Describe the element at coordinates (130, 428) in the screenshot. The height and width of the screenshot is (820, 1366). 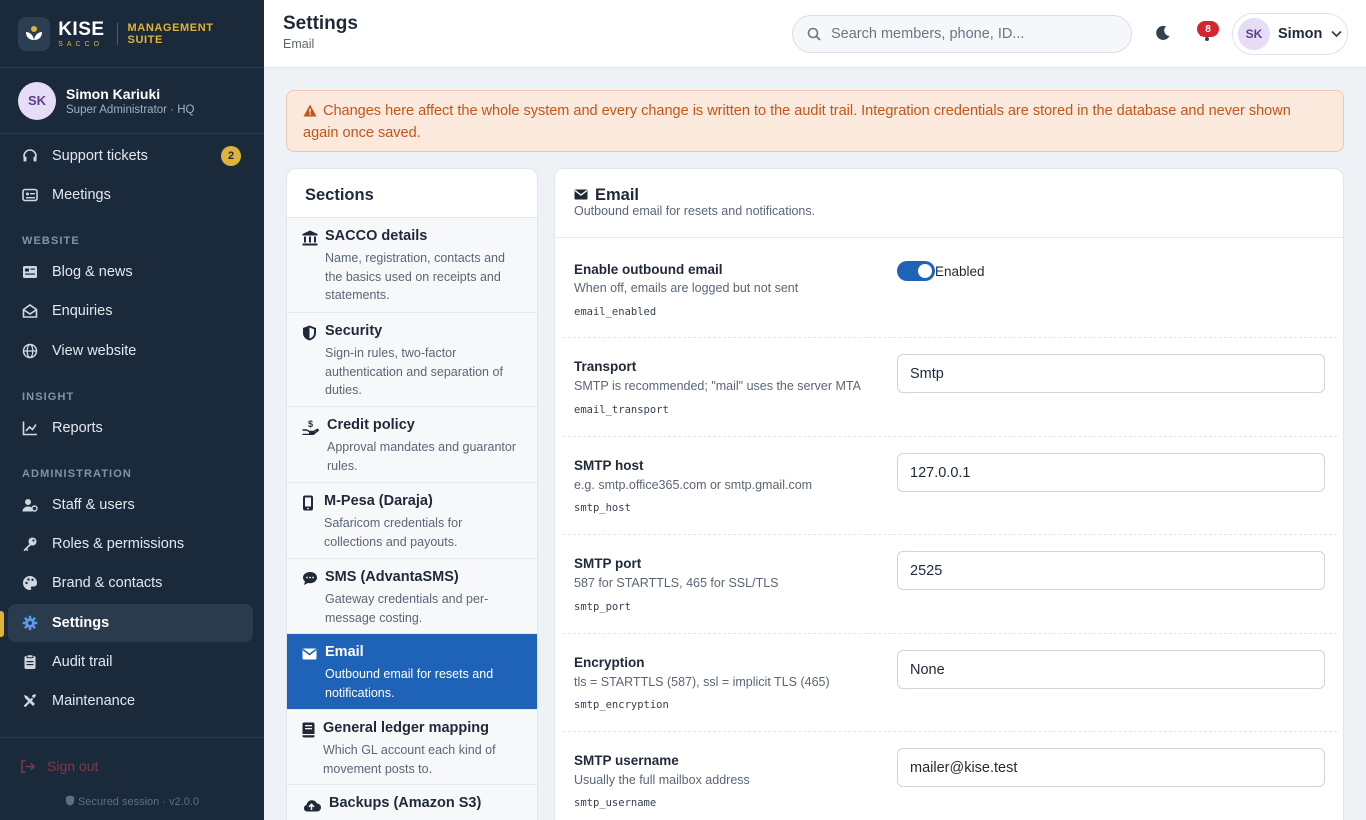
I see `sidebar-item-reports: Reports` at that location.